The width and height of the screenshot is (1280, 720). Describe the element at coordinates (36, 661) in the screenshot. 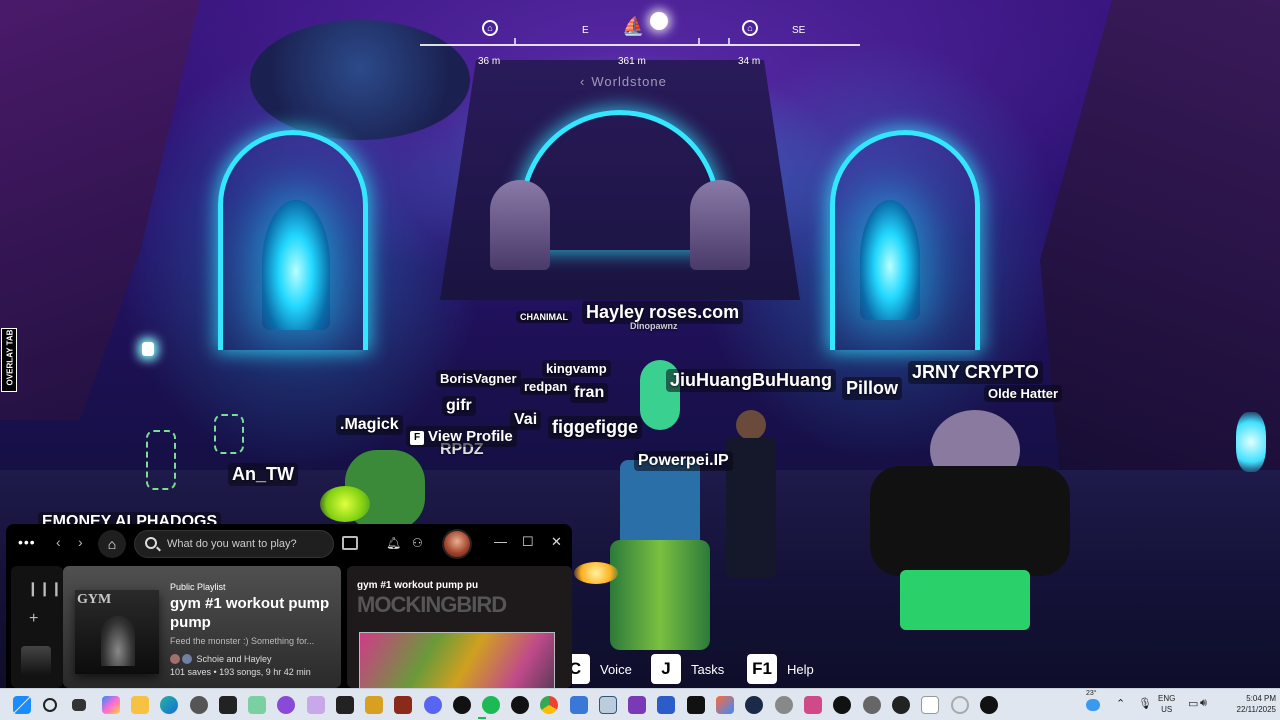

I see `library-item-thumbnail` at that location.